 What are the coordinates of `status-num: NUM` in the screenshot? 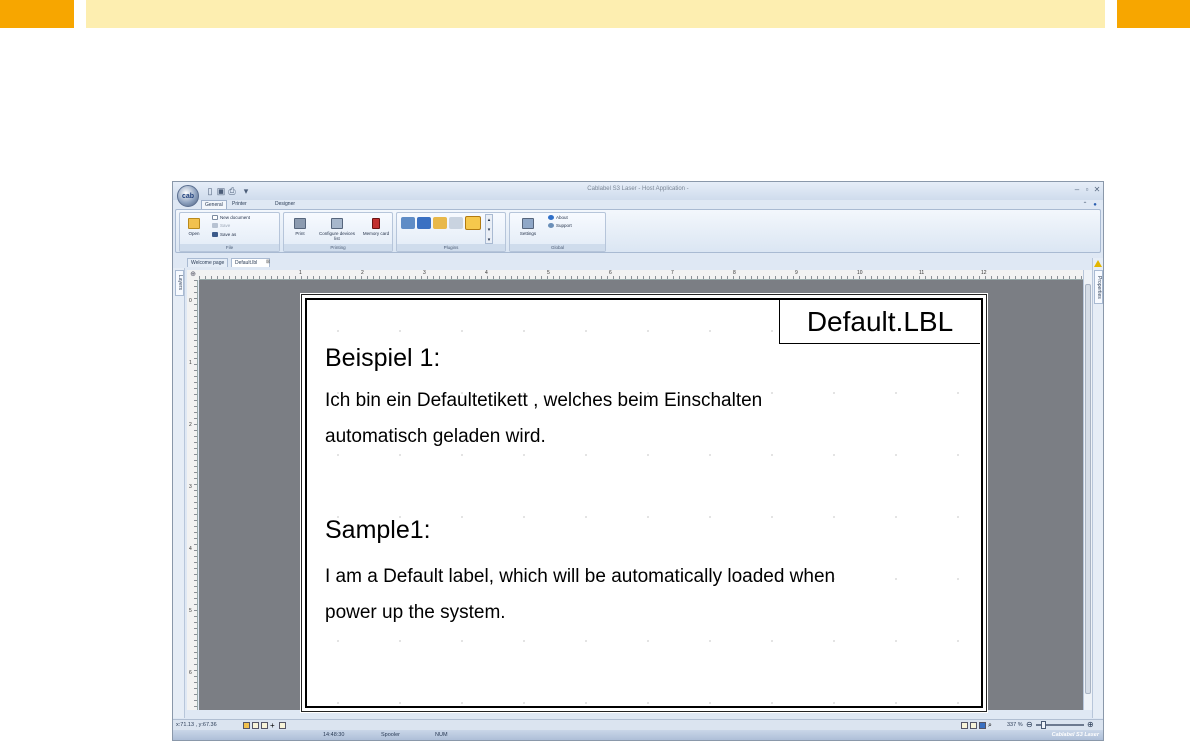 It's located at (441, 735).